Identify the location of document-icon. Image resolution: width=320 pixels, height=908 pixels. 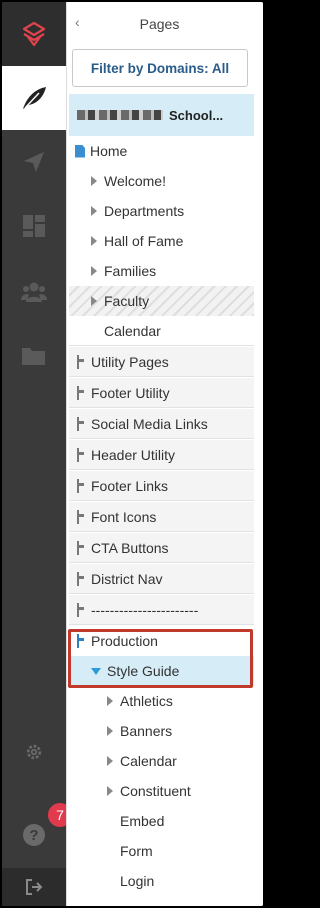
(80, 151).